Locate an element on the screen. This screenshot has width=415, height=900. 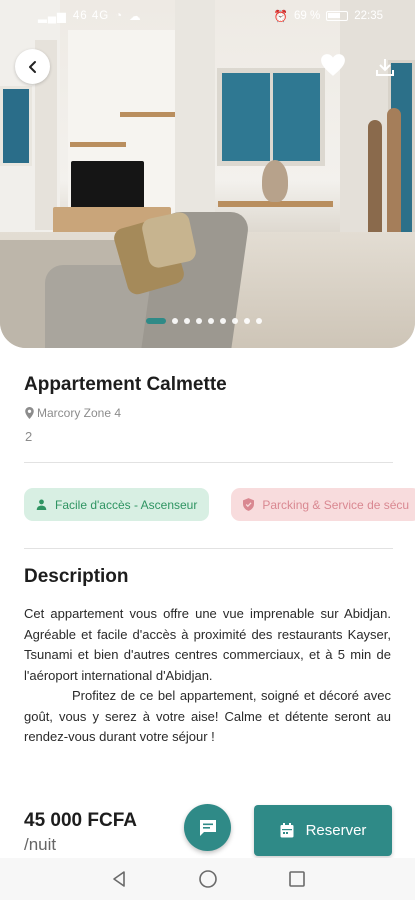
clock: 22:35 is located at coordinates (368, 16).